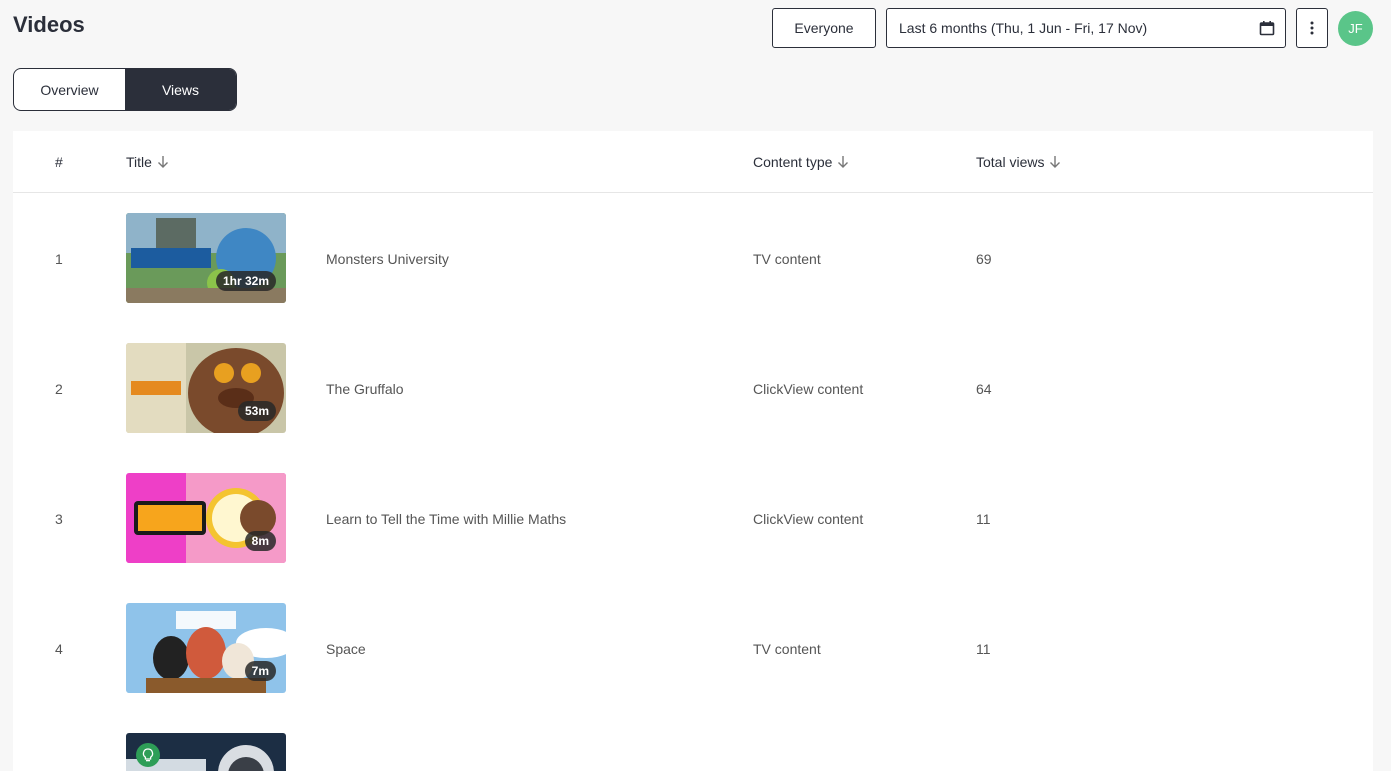  What do you see at coordinates (180, 89) in the screenshot?
I see `tab-views: Views` at bounding box center [180, 89].